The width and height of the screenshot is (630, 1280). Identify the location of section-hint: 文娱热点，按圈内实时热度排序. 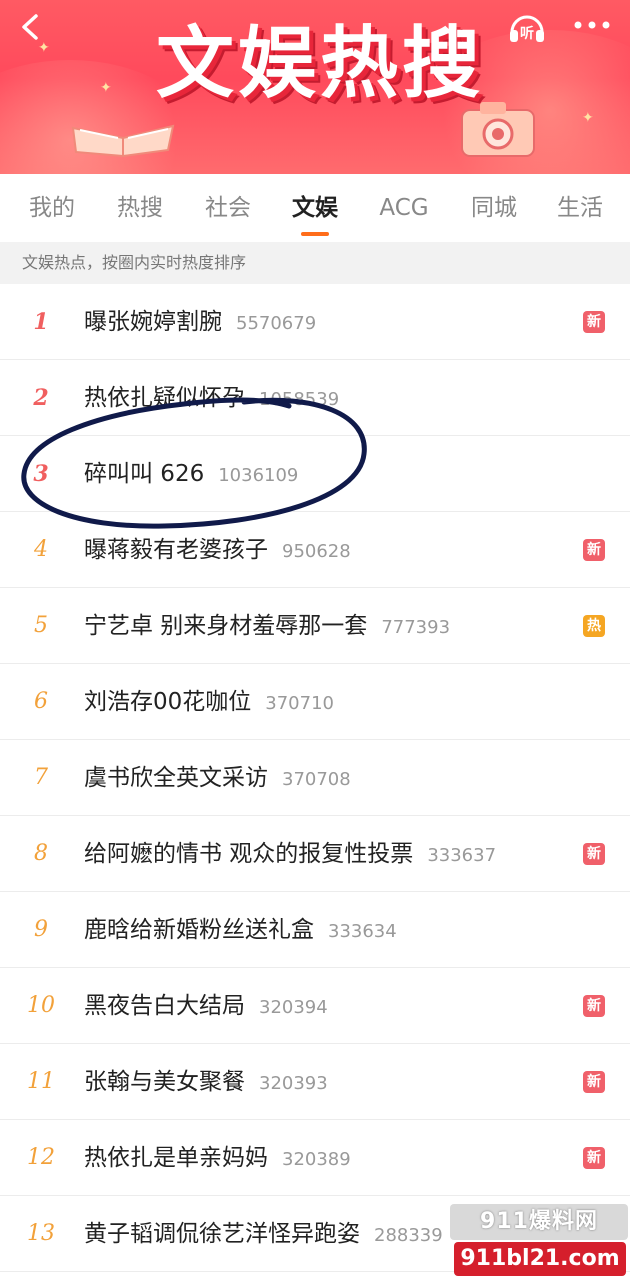
(315, 263).